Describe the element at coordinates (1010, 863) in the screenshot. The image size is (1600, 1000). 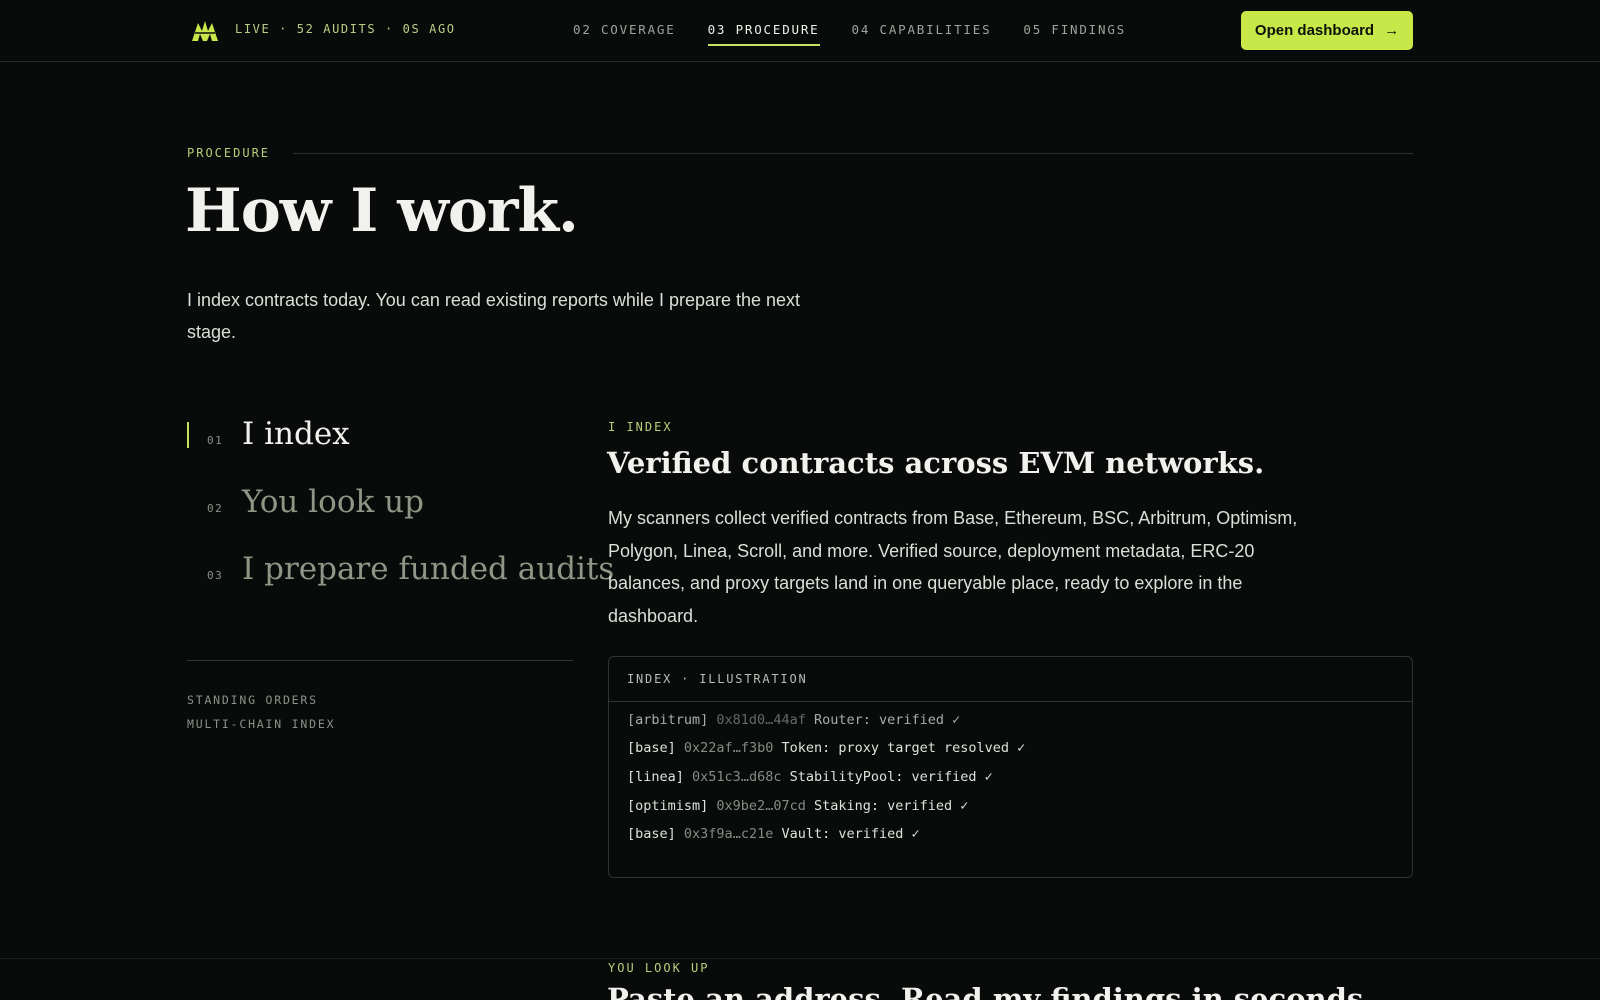
I see `log-fade-bottom` at that location.